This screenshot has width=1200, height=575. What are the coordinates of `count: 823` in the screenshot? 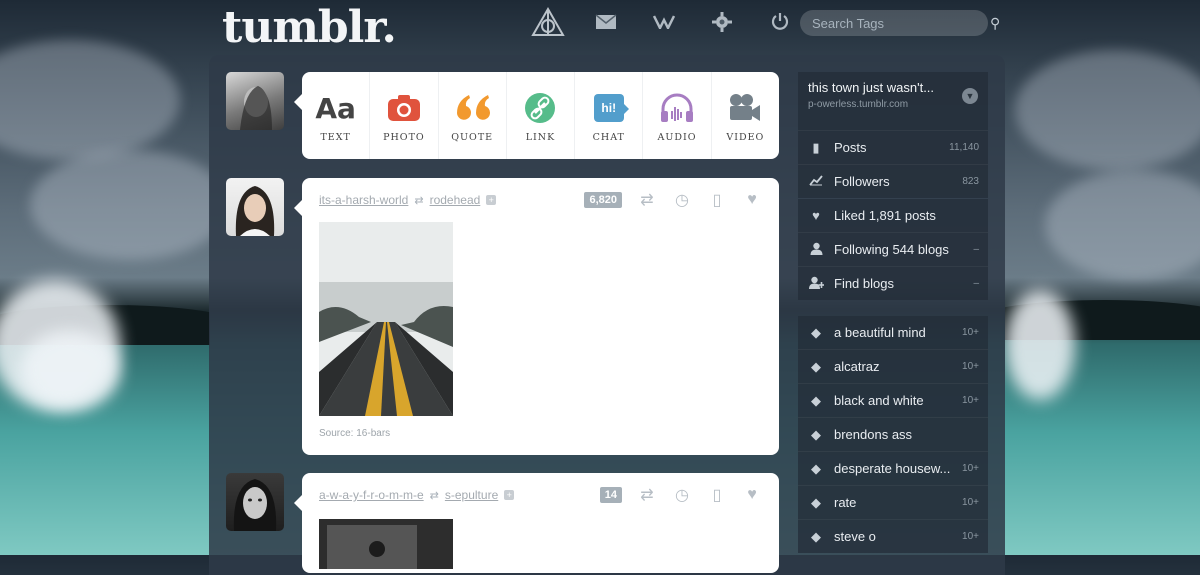 It's located at (970, 181).